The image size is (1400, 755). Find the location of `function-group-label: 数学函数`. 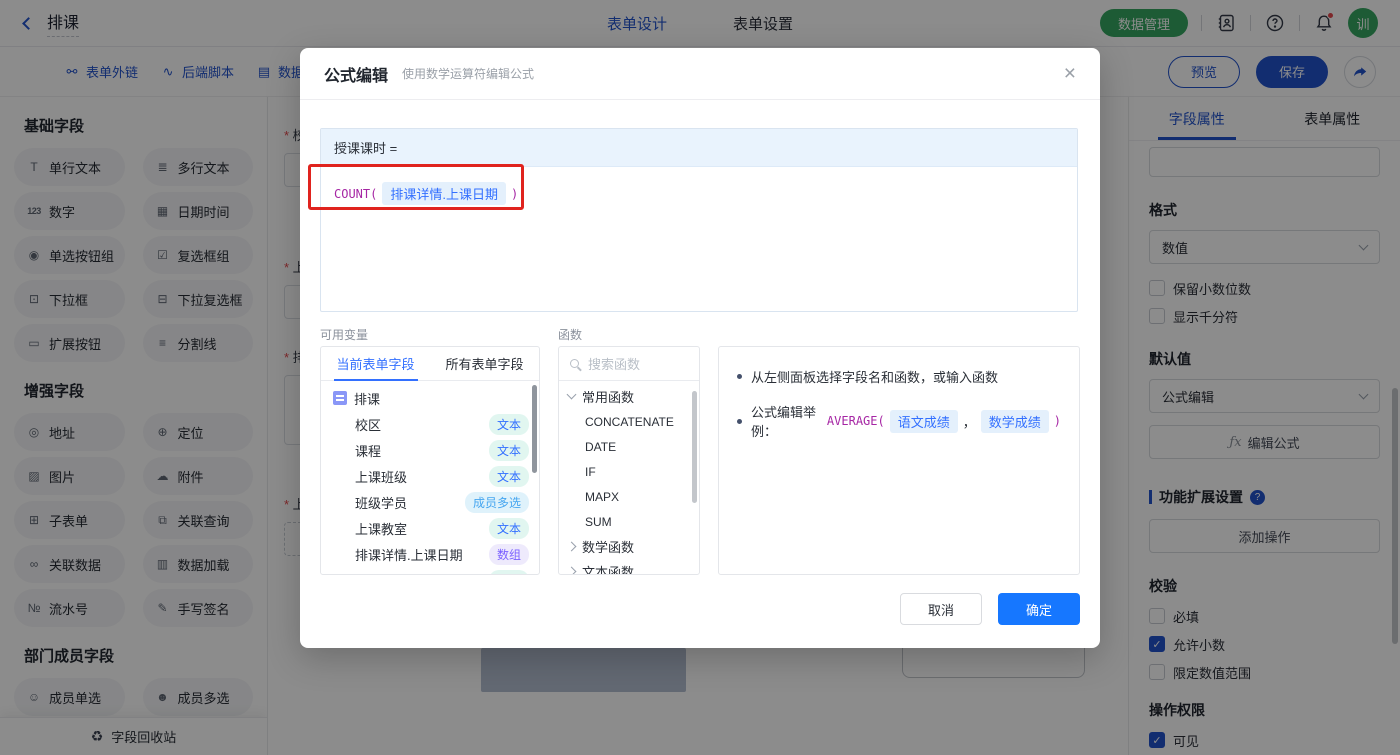

function-group-label: 数学函数 is located at coordinates (608, 547).